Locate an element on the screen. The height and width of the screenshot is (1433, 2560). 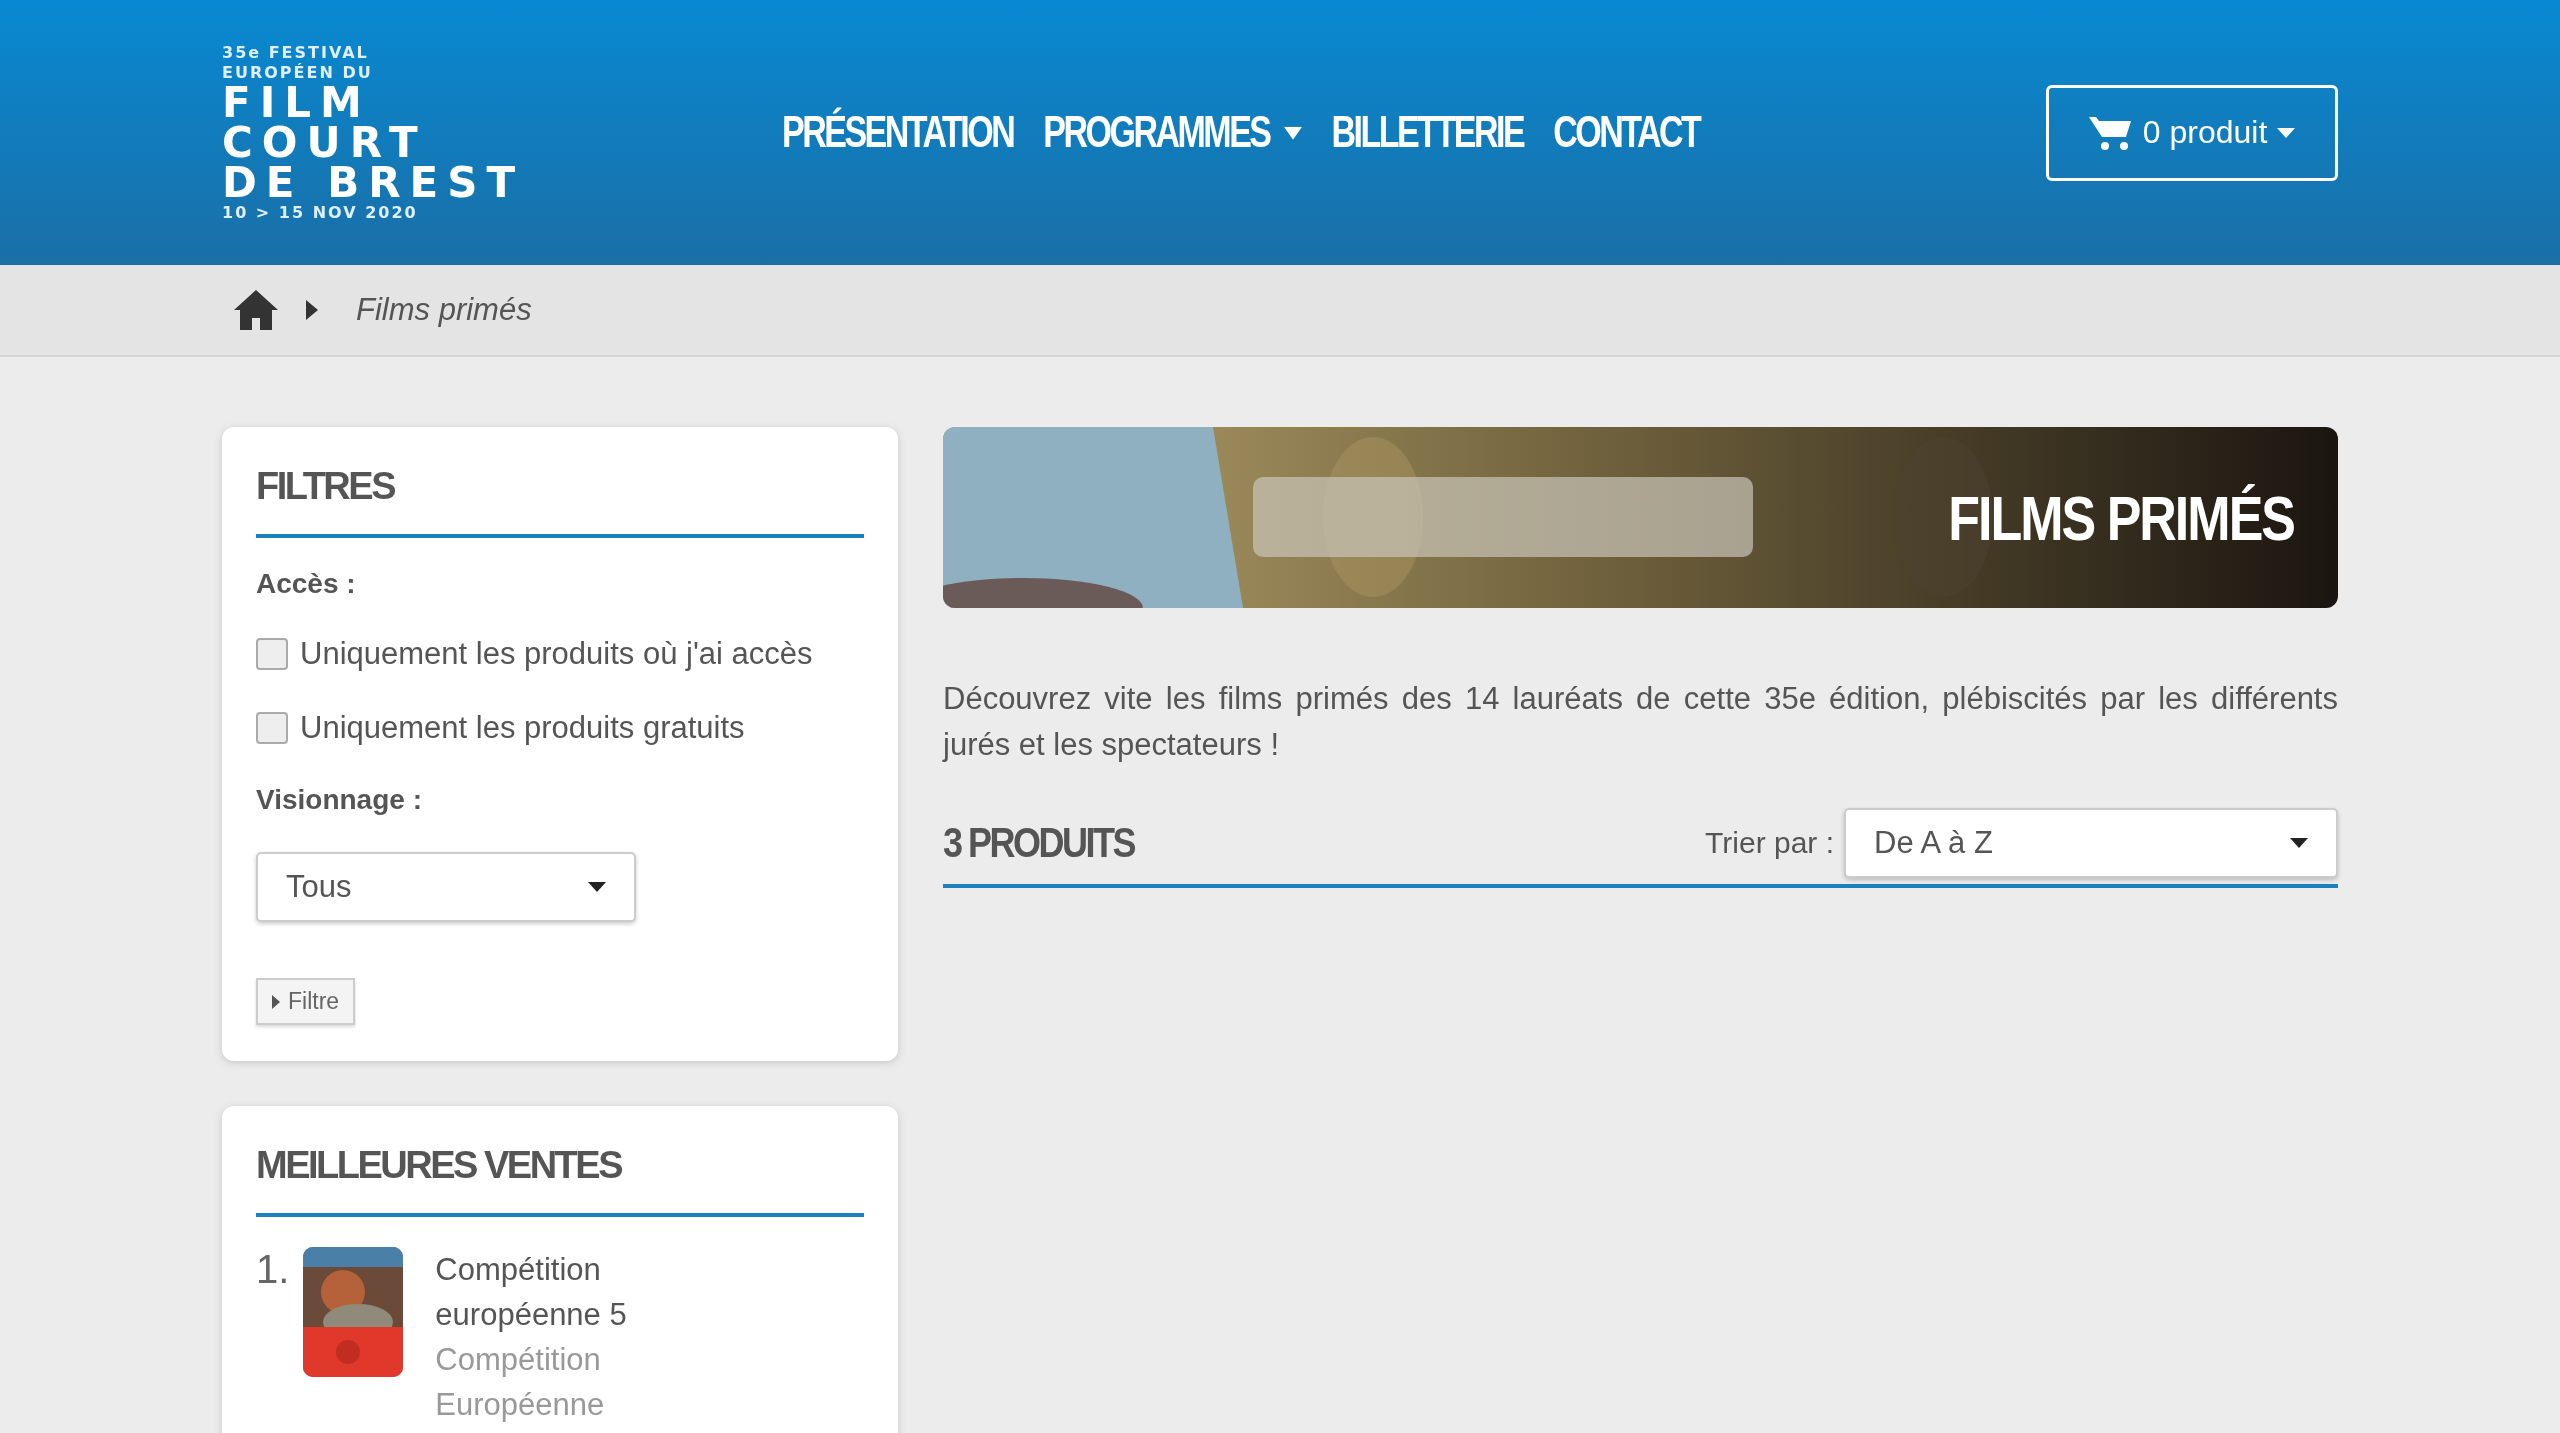
nav-link: PROGRAMMES is located at coordinates (1172, 132).